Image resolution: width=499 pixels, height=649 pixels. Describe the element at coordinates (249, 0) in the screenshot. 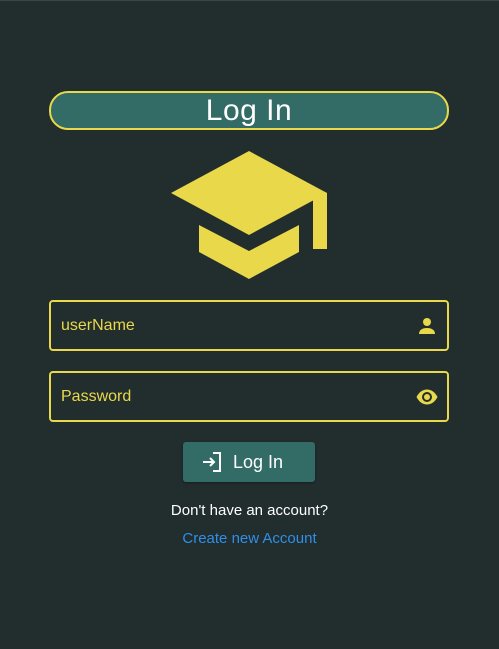

I see `top-border` at that location.